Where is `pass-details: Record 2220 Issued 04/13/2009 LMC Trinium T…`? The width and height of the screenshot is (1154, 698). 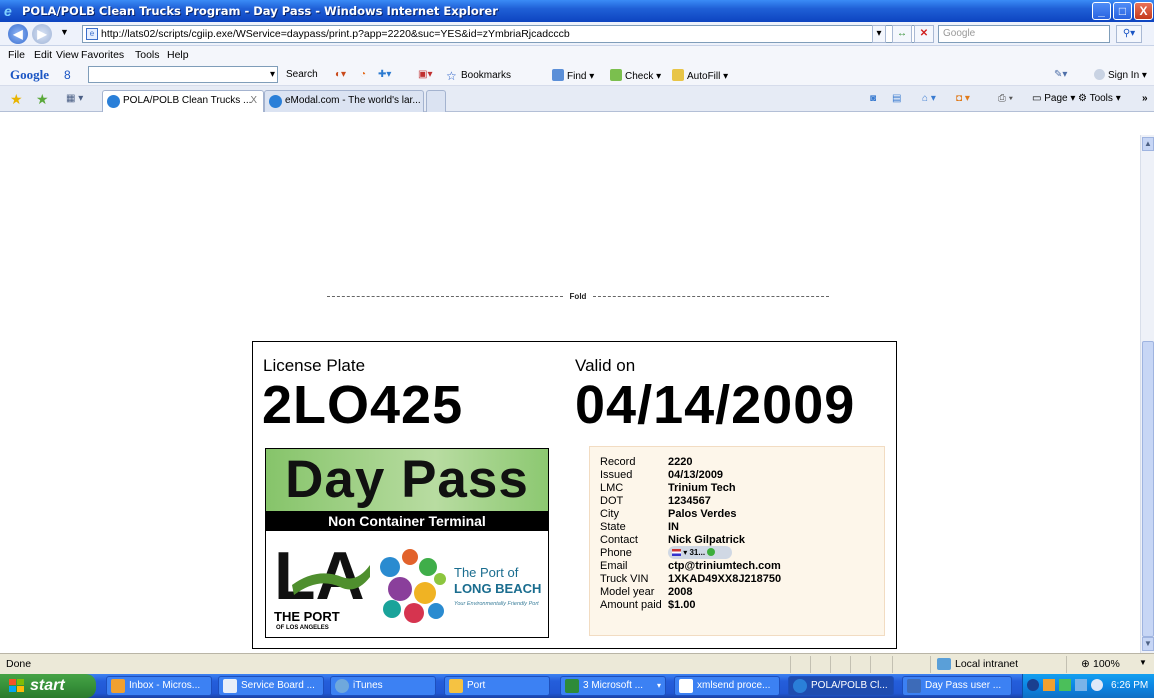
pass-details: Record 2220 Issued 04/13/2009 LMC Trinium T… is located at coordinates (737, 541).